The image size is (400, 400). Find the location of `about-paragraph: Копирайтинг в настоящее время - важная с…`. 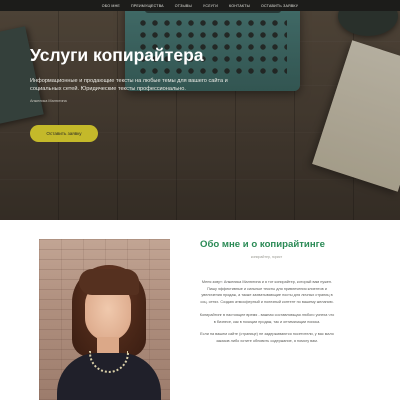

about-paragraph: Копирайтинг в настоящее время - важная с… is located at coordinates (267, 318).